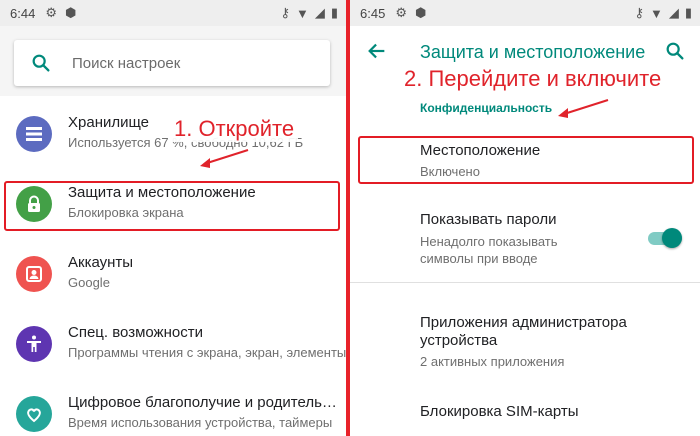 This screenshot has height=436, width=700. Describe the element at coordinates (533, 79) in the screenshot. I see `annotation-step-2: 2. Перейдите и включите` at that location.